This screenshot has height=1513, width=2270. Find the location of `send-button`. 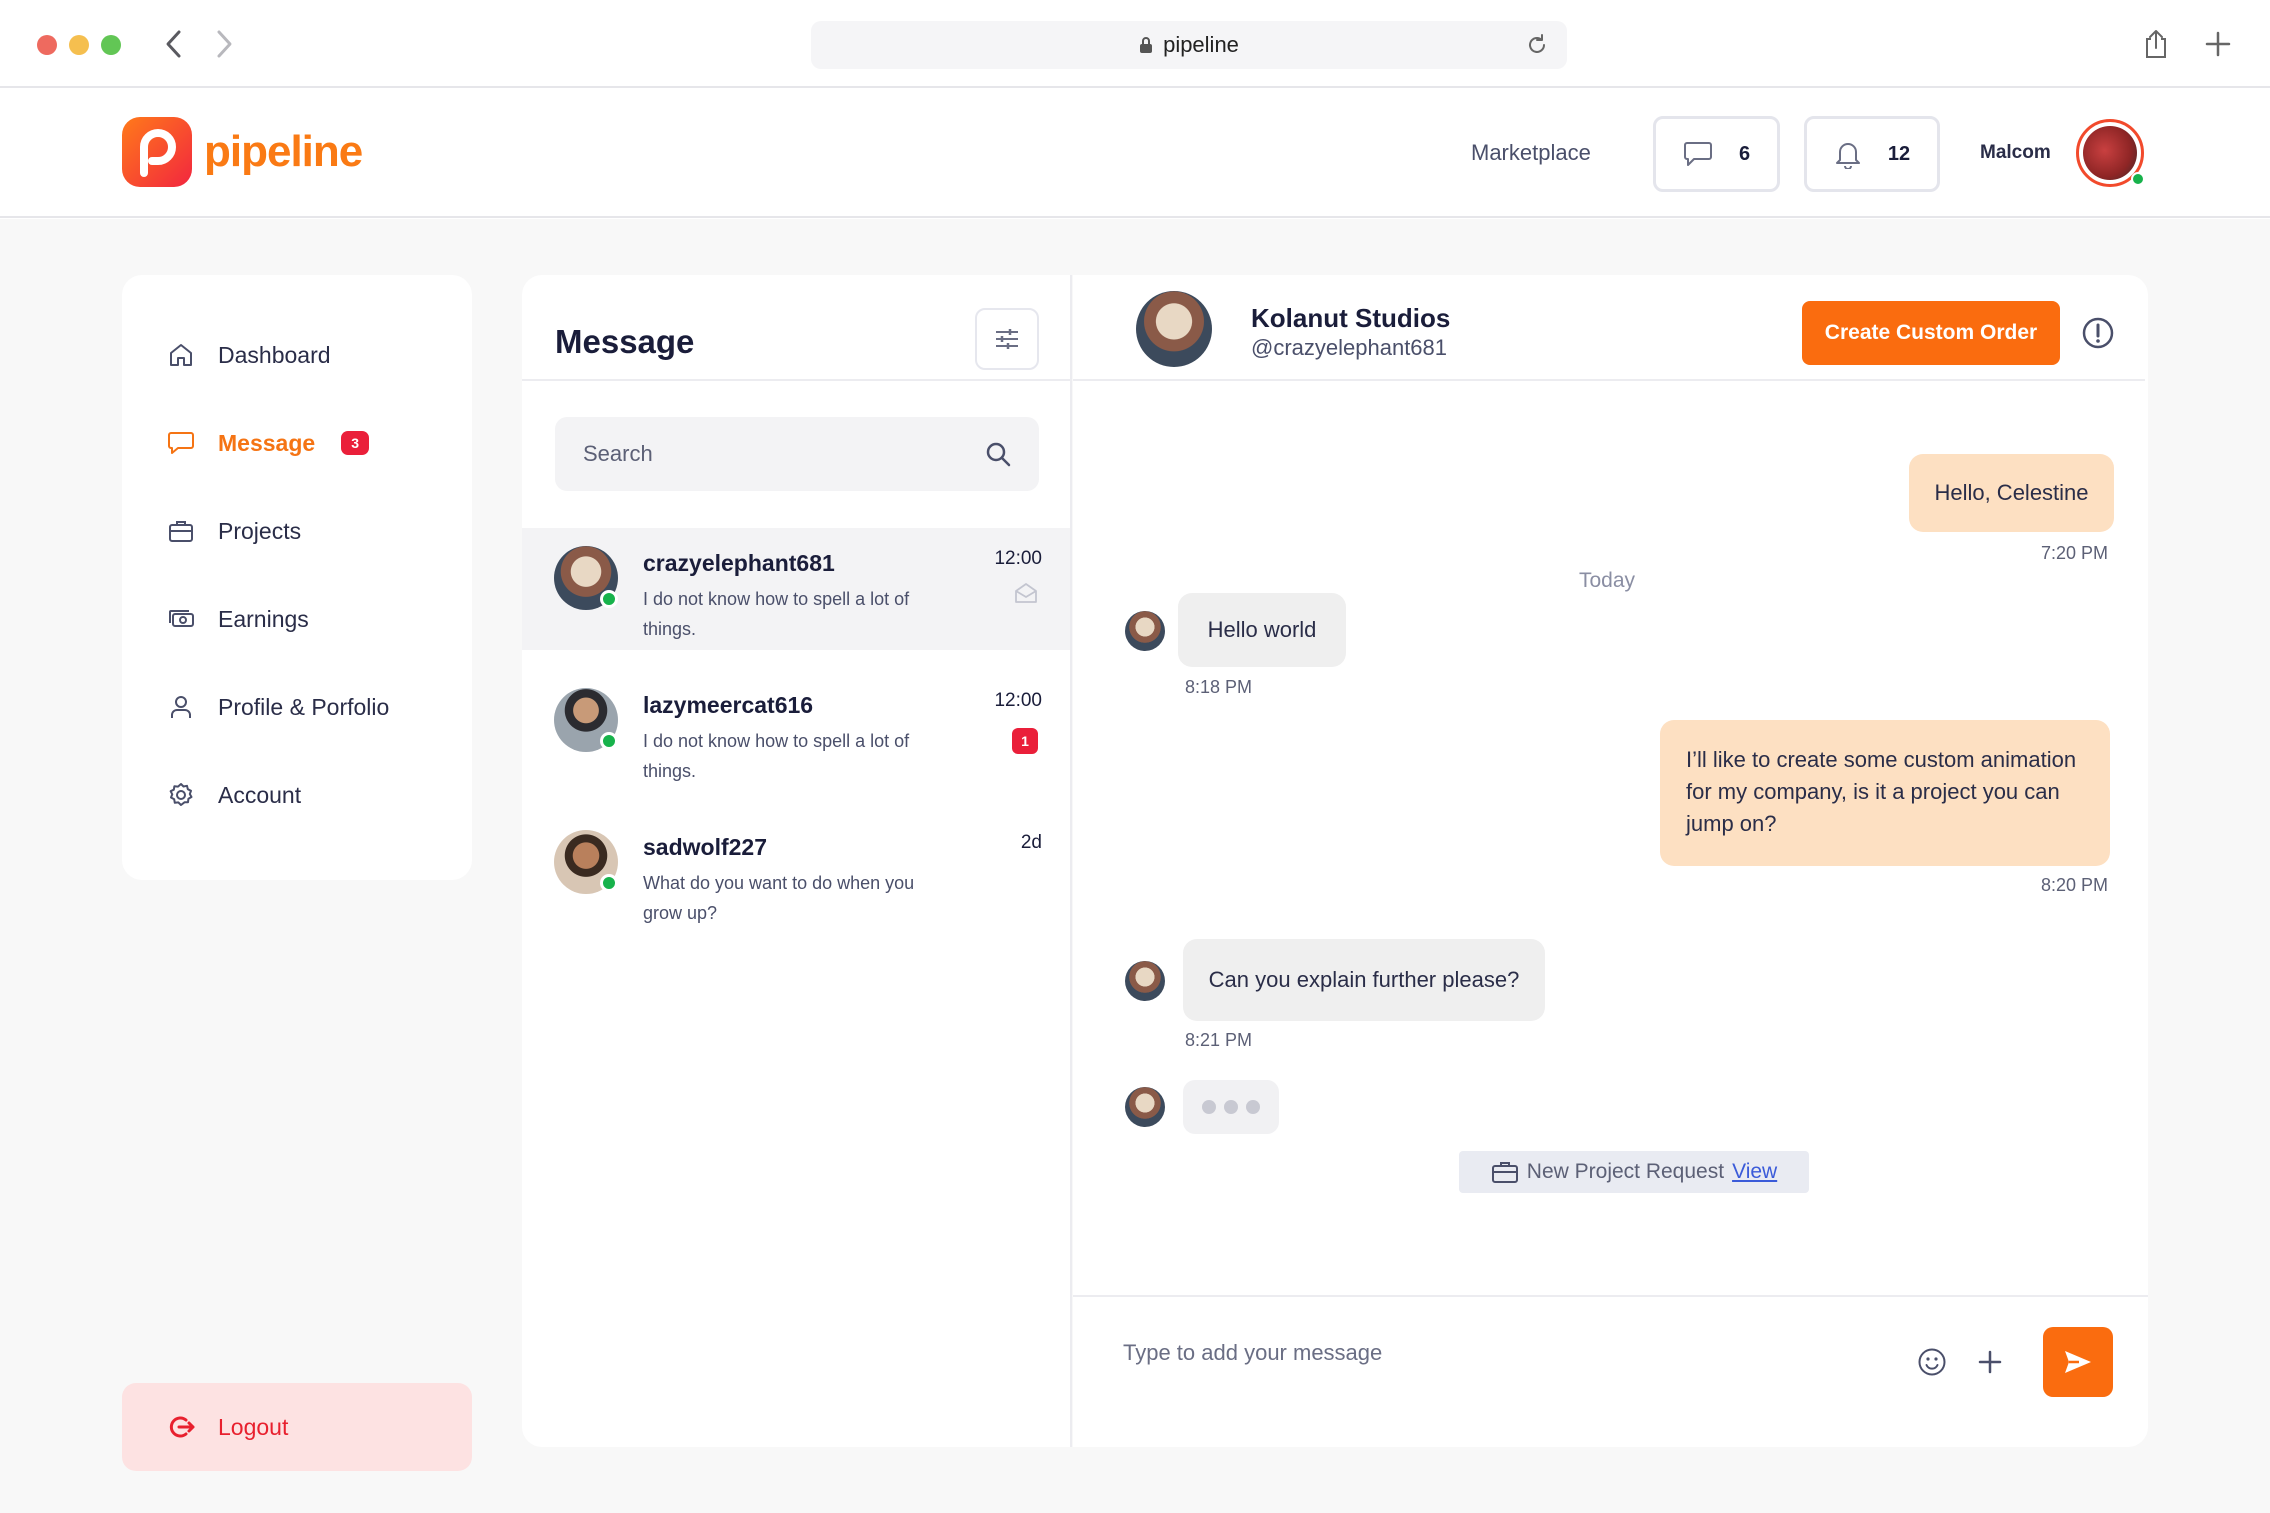

send-button is located at coordinates (2078, 1362).